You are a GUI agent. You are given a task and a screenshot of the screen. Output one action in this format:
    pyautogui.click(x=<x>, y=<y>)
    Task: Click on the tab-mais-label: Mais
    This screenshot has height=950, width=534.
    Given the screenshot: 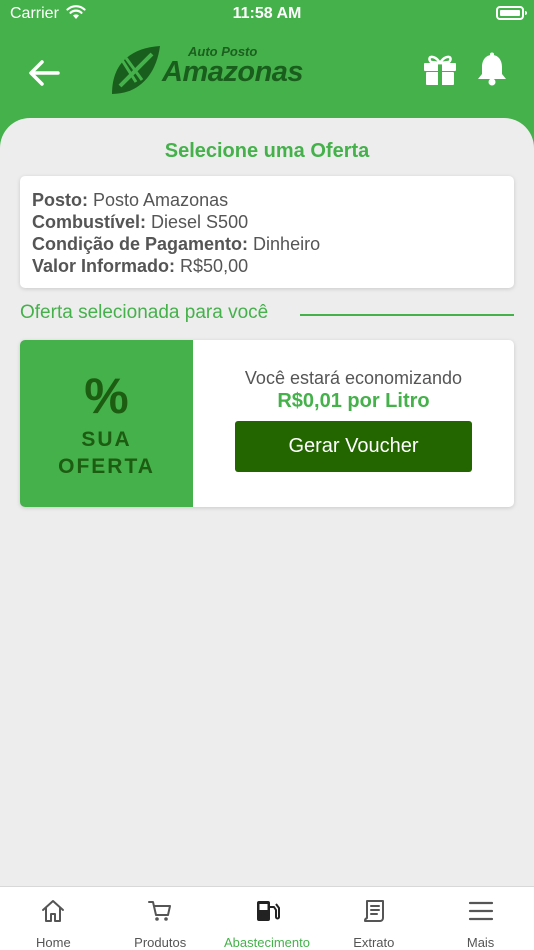 What is the action you would take?
    pyautogui.click(x=480, y=942)
    